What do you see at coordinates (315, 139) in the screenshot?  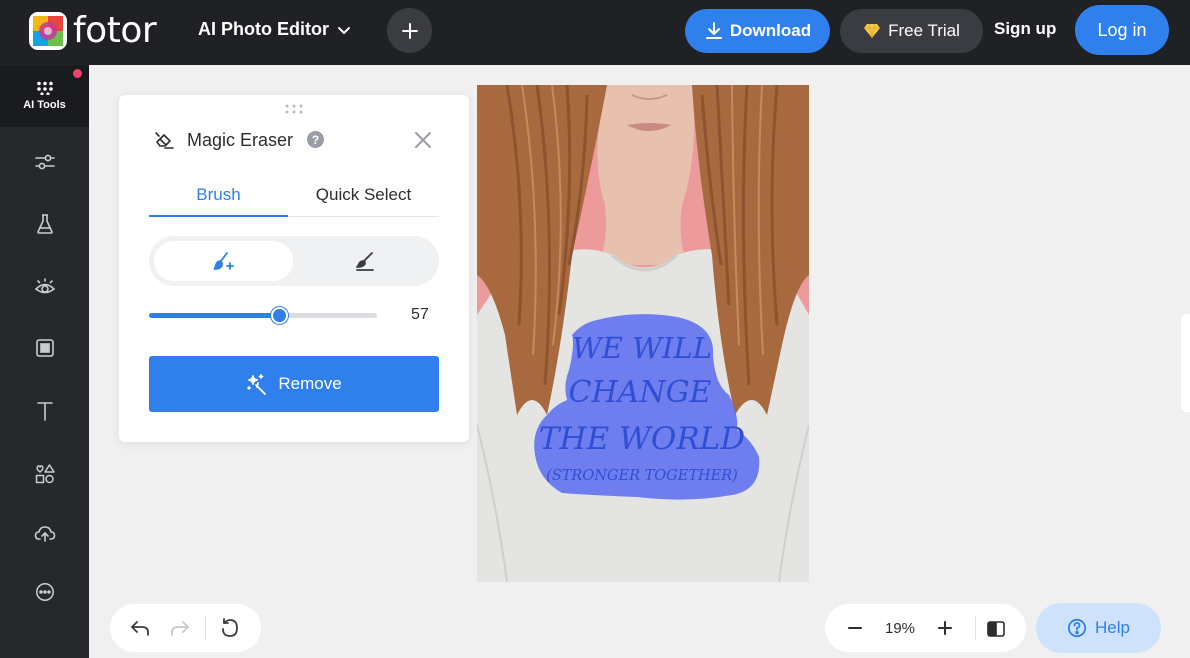 I see `help-badge-icon: ?` at bounding box center [315, 139].